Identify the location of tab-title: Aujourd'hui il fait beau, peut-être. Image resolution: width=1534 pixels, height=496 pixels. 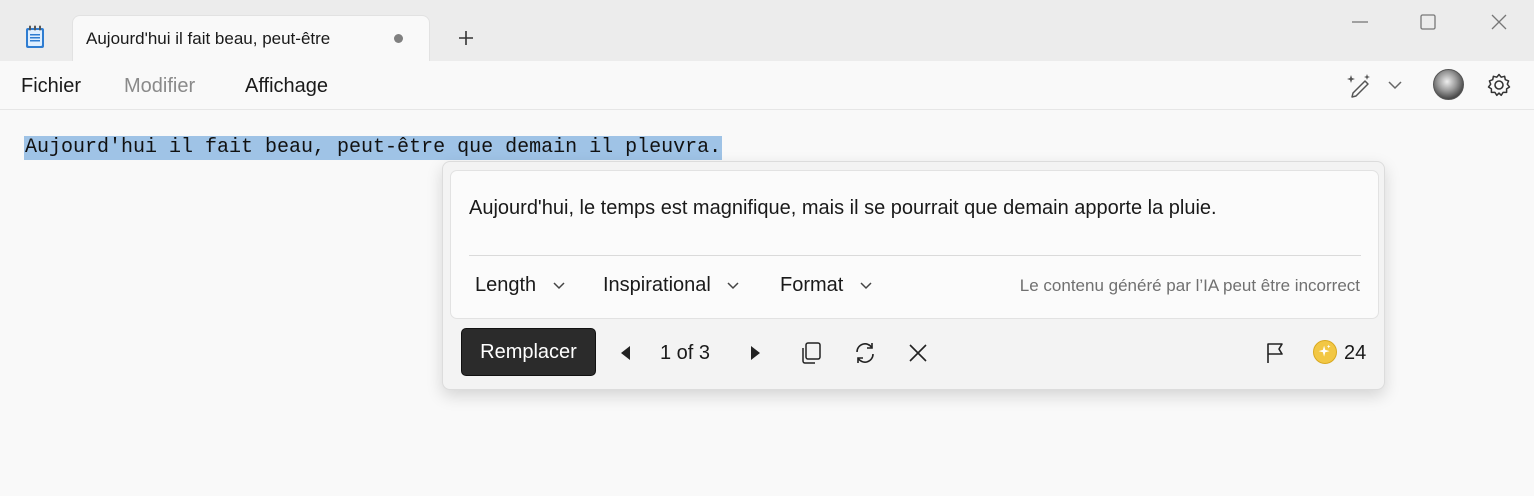
(208, 38).